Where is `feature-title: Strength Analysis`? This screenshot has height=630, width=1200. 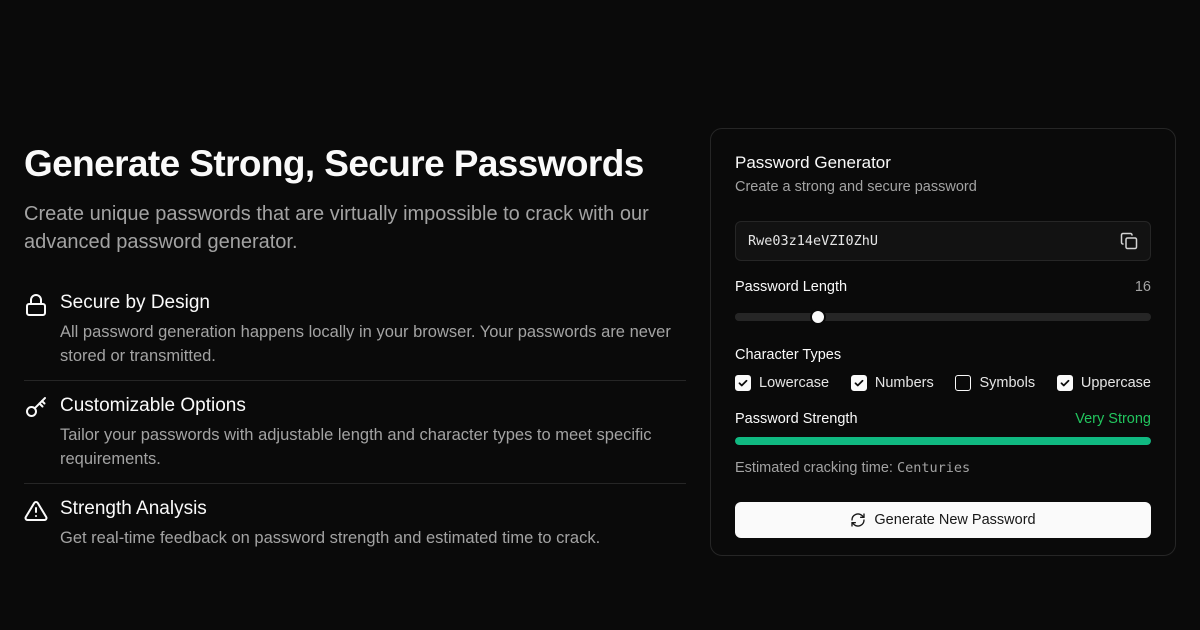
feature-title: Strength Analysis is located at coordinates (133, 508).